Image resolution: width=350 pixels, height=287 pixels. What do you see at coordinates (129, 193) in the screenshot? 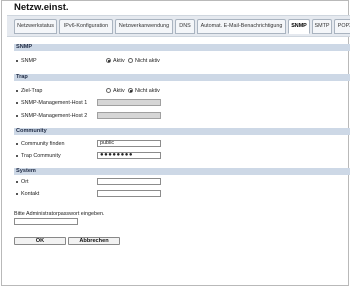
I see `kontakt-input` at bounding box center [129, 193].